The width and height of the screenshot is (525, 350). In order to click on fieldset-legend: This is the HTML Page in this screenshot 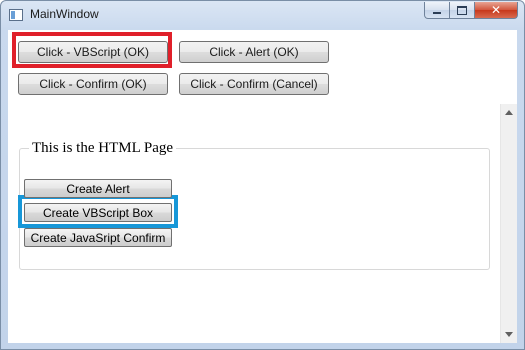, I will do `click(103, 148)`.